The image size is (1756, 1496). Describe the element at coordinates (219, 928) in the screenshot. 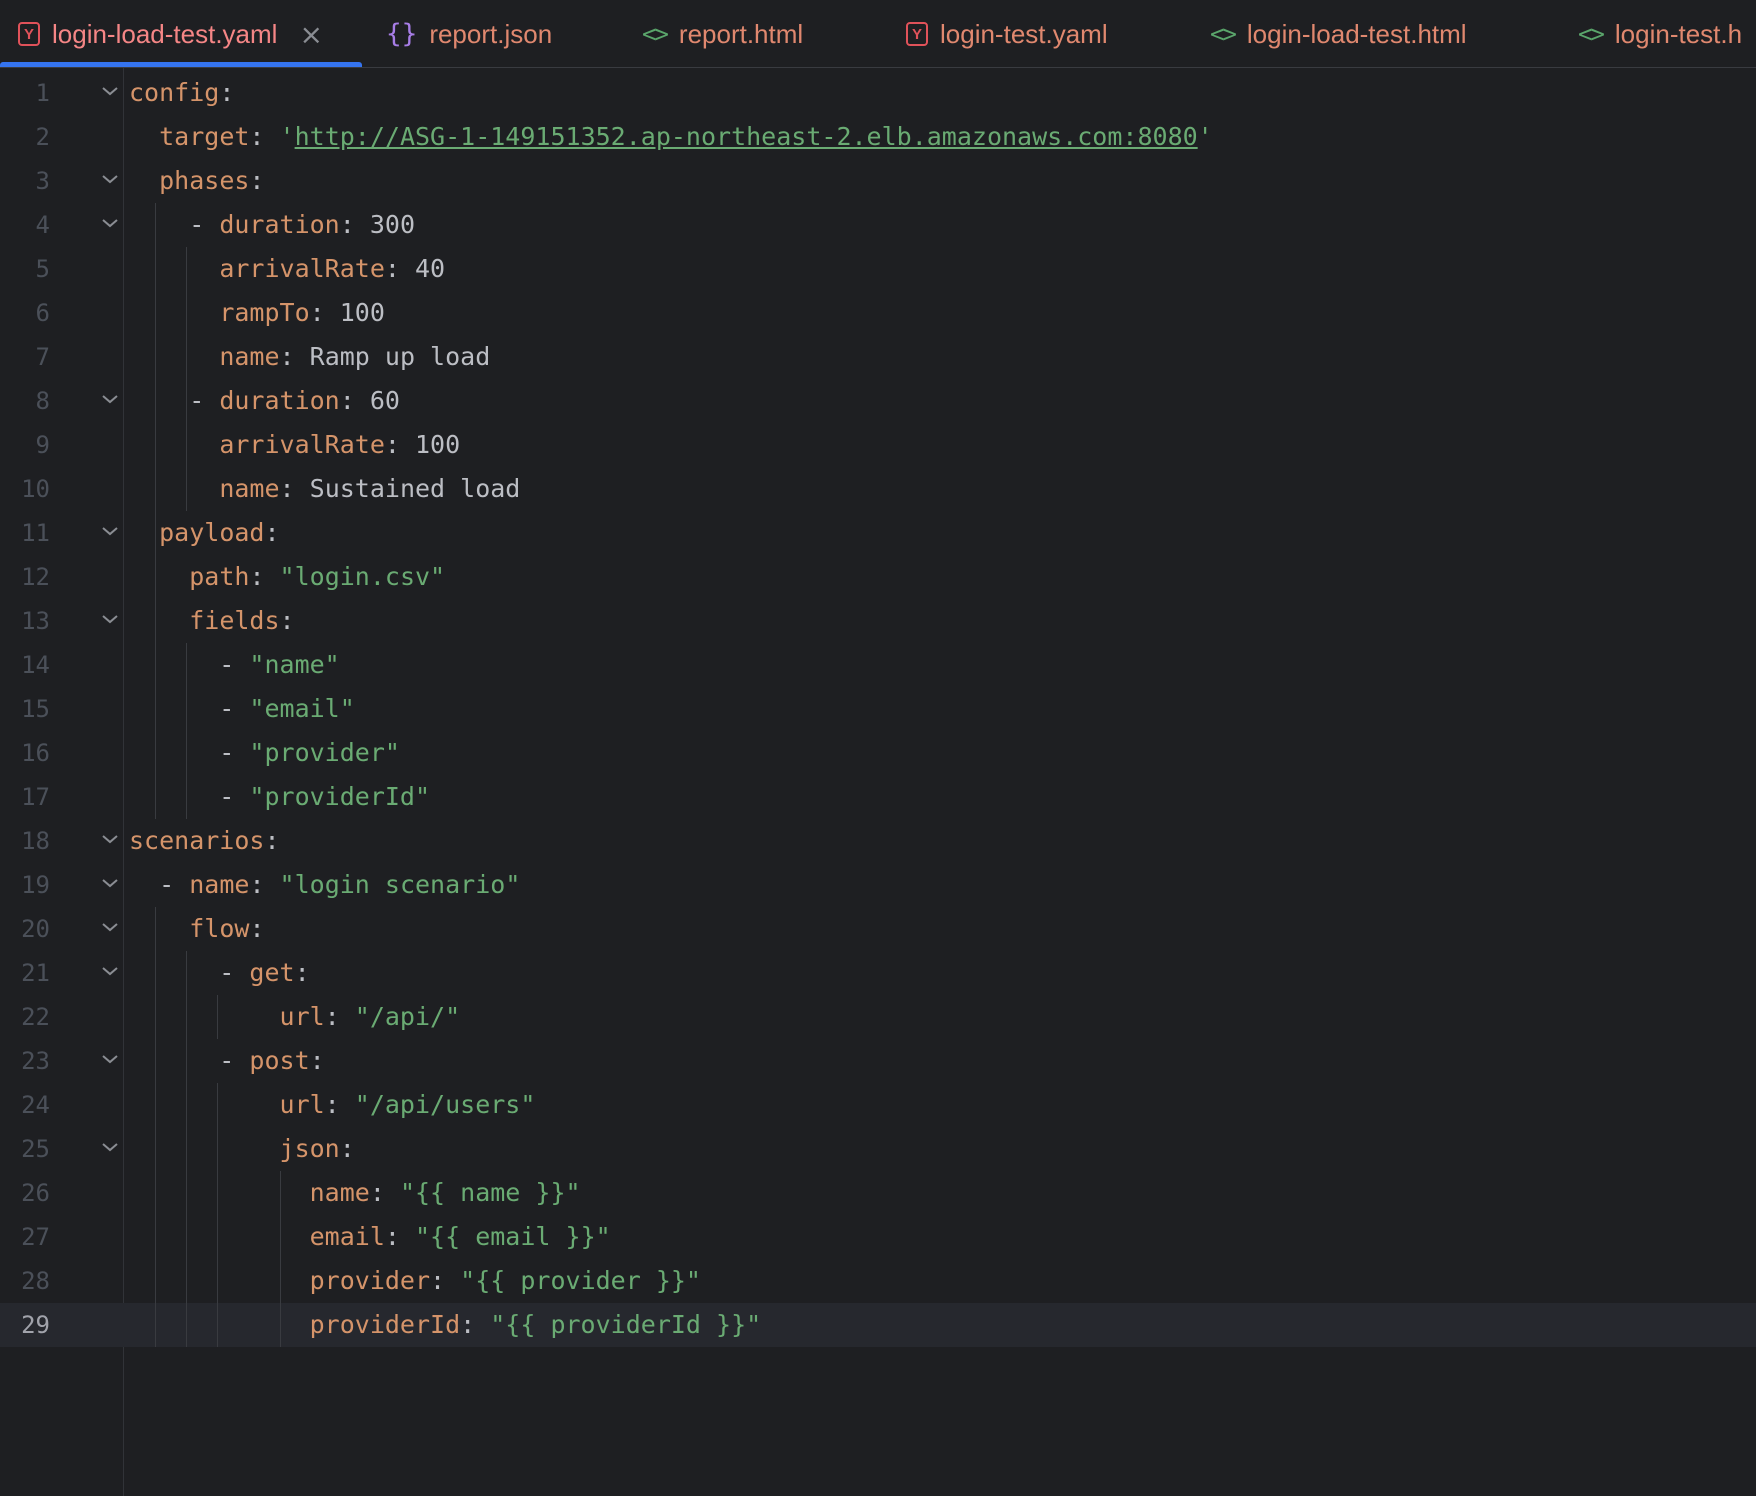

I see `yaml-key: flow` at that location.